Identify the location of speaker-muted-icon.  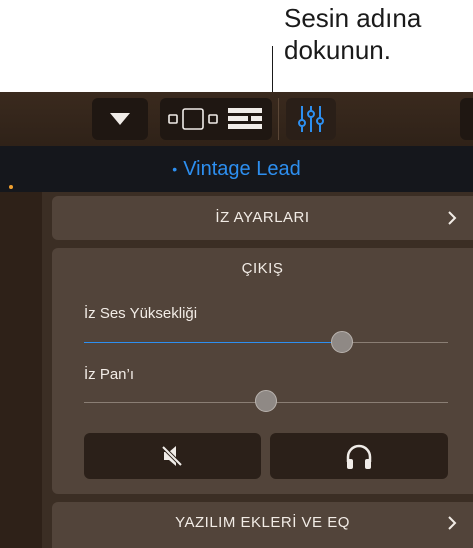
(171, 456).